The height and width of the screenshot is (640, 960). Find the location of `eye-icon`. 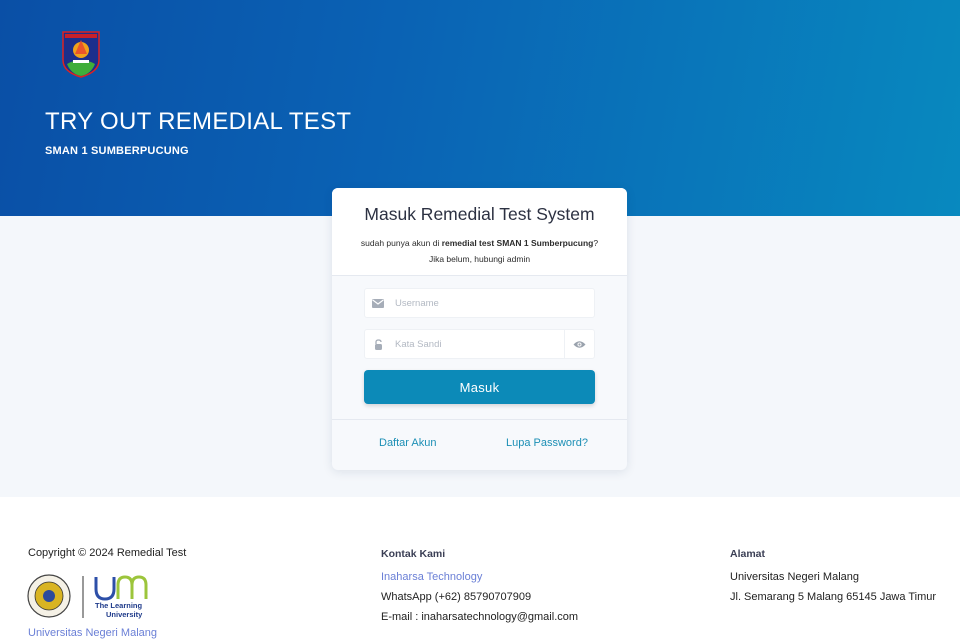

eye-icon is located at coordinates (579, 344).